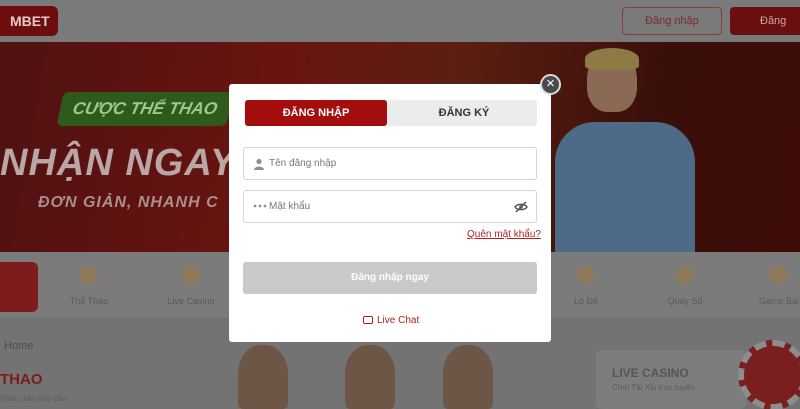 The height and width of the screenshot is (409, 800). I want to click on eye-slash-icon, so click(521, 207).